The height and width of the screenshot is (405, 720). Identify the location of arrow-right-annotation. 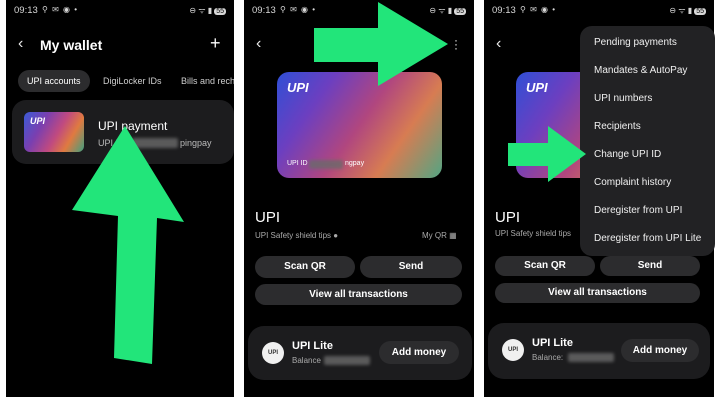
(381, 44).